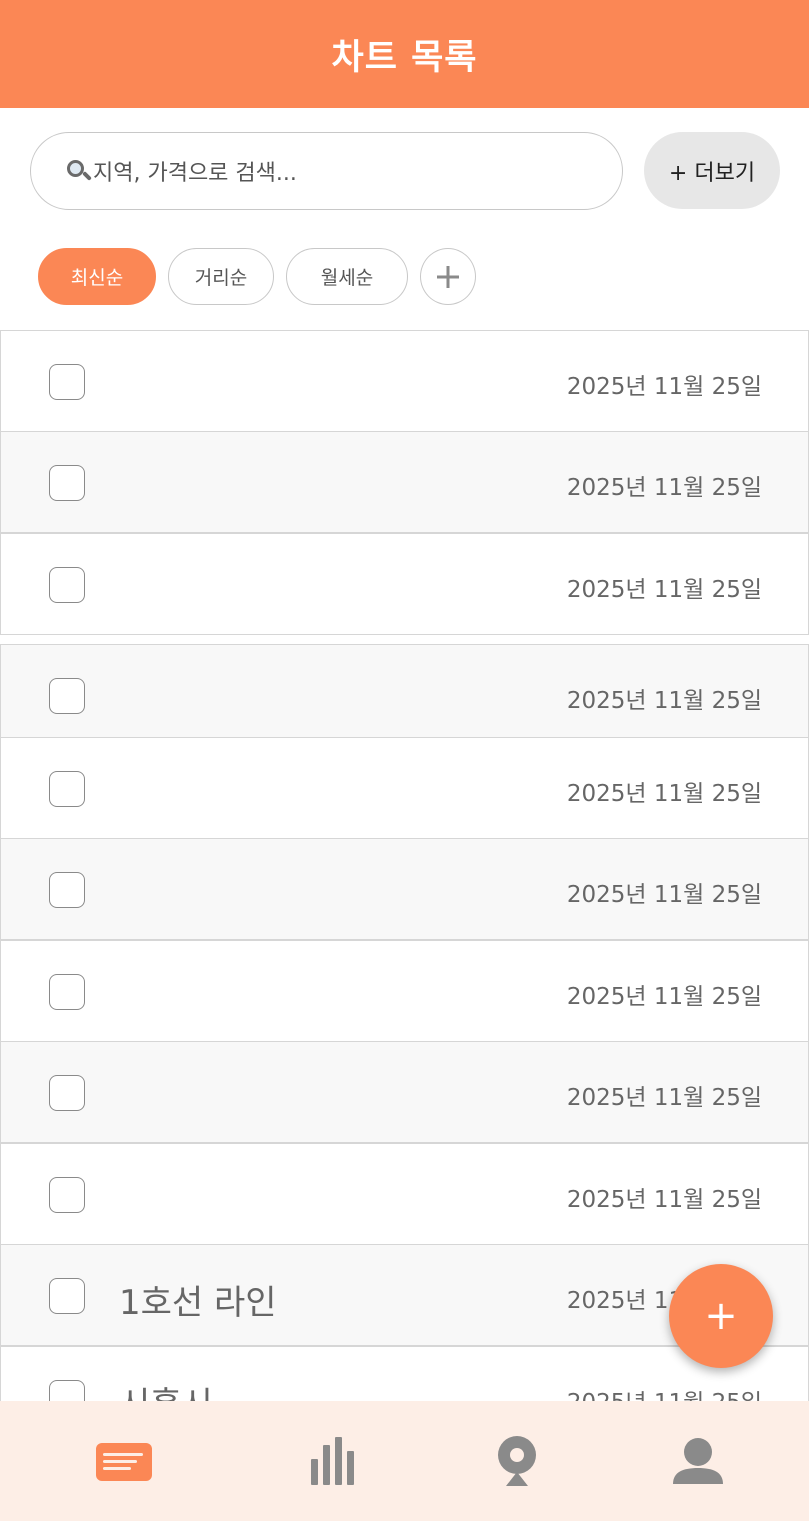 The image size is (809, 1521). I want to click on person-icon, so click(698, 1461).